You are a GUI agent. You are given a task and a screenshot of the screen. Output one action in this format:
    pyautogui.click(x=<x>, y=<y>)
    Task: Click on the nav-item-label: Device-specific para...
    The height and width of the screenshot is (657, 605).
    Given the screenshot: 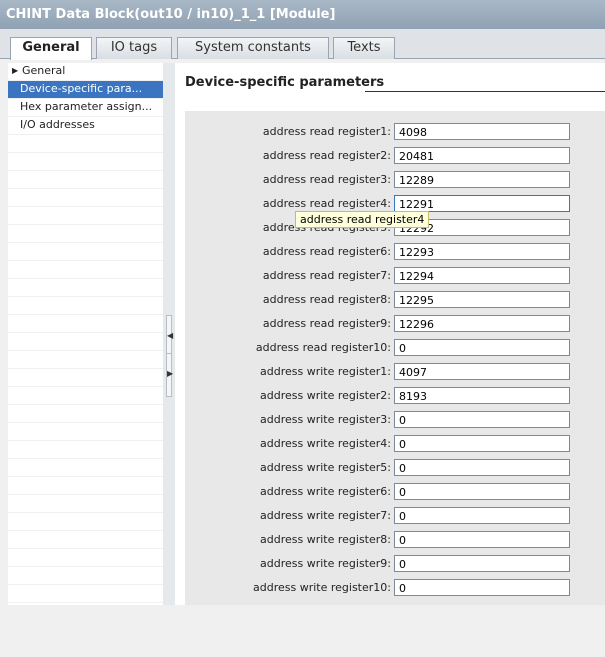 What is the action you would take?
    pyautogui.click(x=81, y=88)
    